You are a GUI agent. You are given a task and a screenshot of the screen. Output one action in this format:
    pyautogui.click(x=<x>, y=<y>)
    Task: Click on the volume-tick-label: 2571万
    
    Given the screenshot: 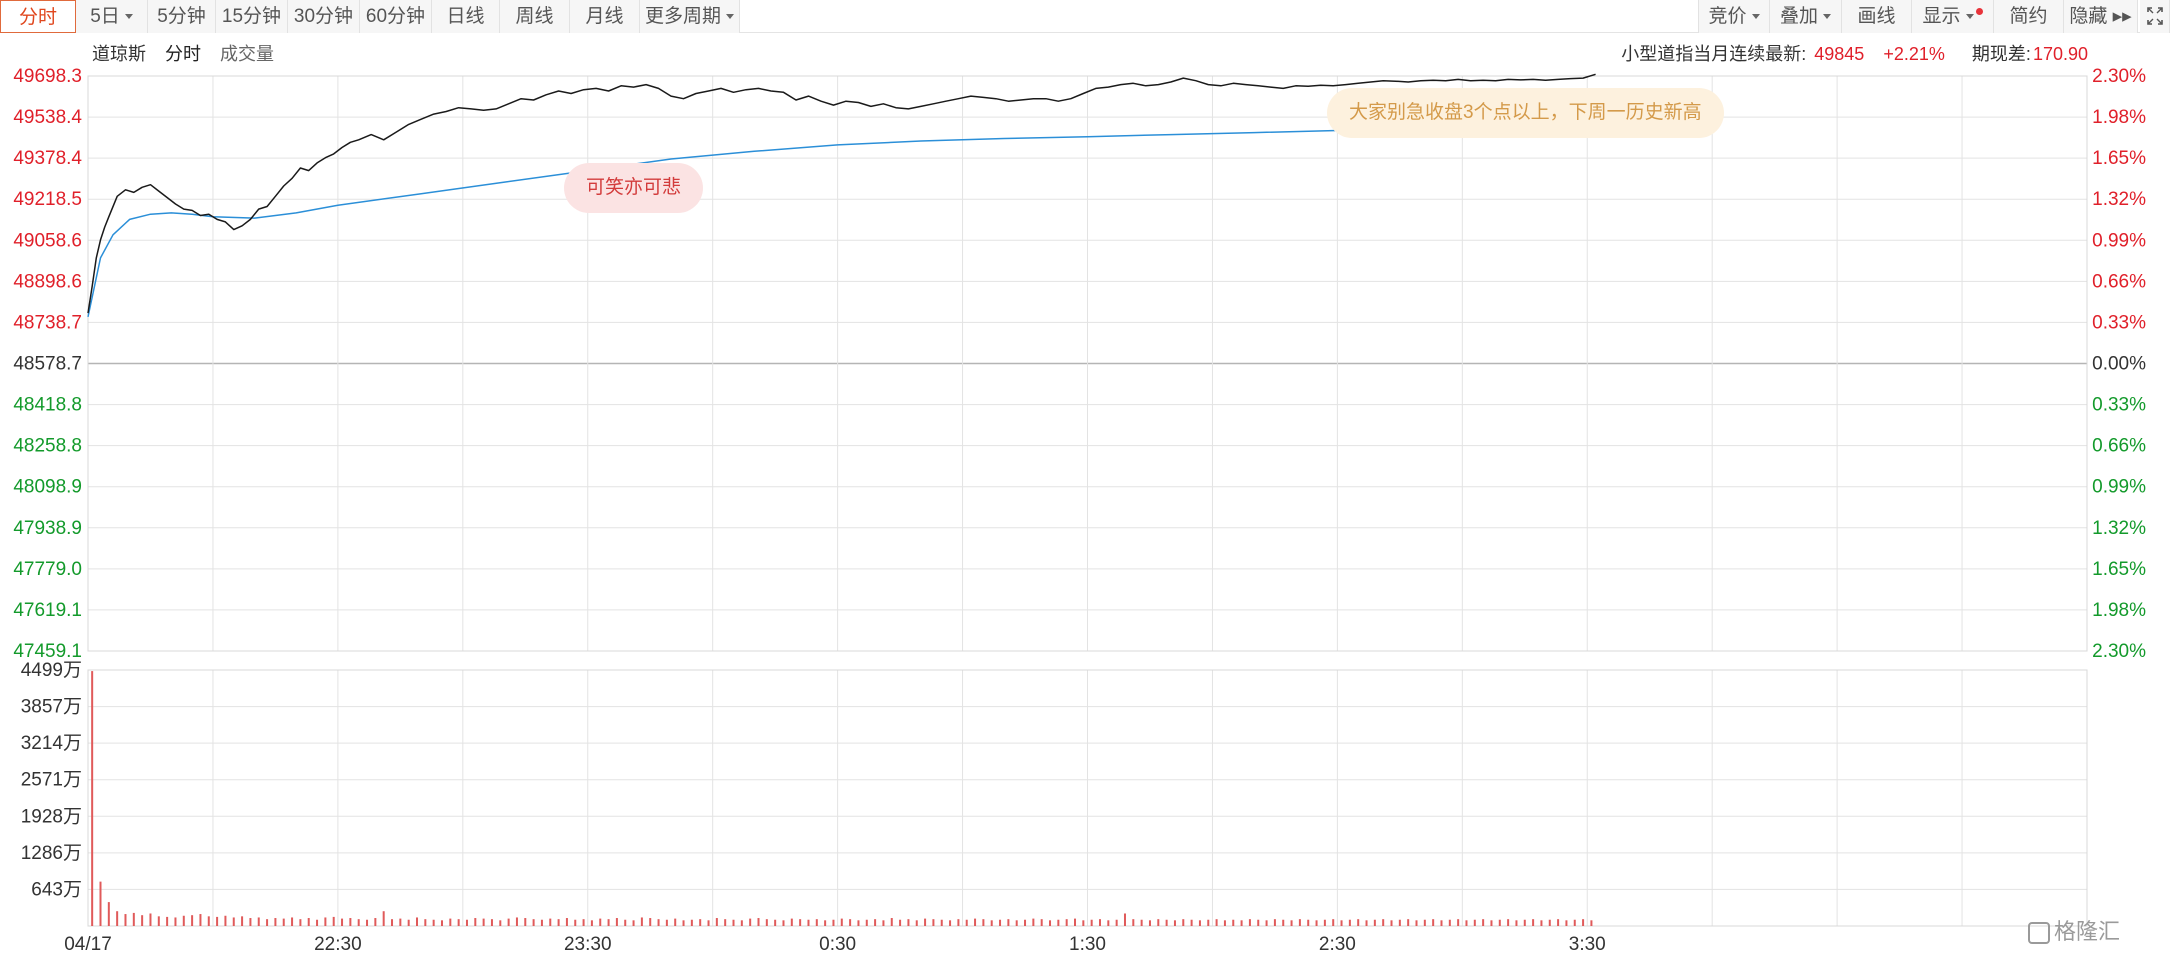 What is the action you would take?
    pyautogui.click(x=51, y=780)
    